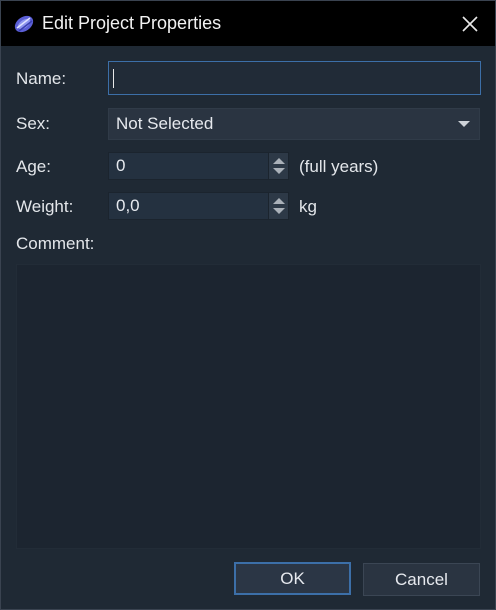 The width and height of the screenshot is (496, 610). Describe the element at coordinates (294, 78) in the screenshot. I see `name-input` at that location.